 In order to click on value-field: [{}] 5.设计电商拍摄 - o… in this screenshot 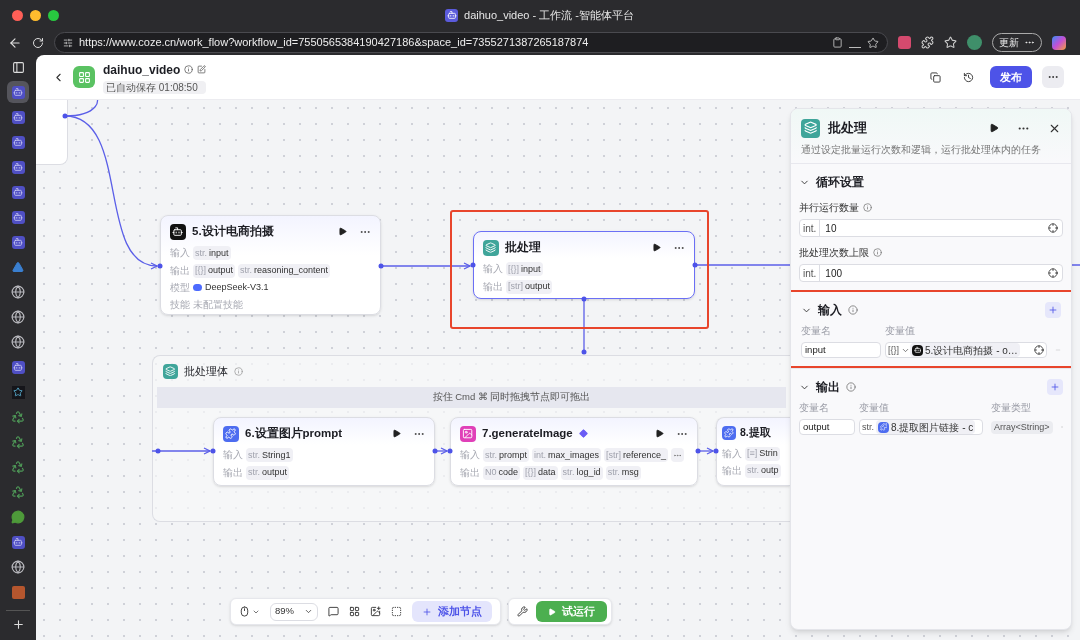, I will do `click(966, 350)`.